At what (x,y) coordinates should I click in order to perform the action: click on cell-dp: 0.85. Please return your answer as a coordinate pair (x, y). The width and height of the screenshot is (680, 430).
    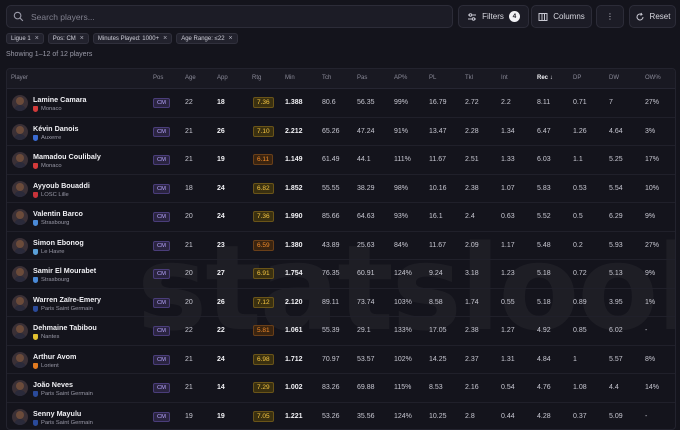
    Looking at the image, I should click on (580, 330).